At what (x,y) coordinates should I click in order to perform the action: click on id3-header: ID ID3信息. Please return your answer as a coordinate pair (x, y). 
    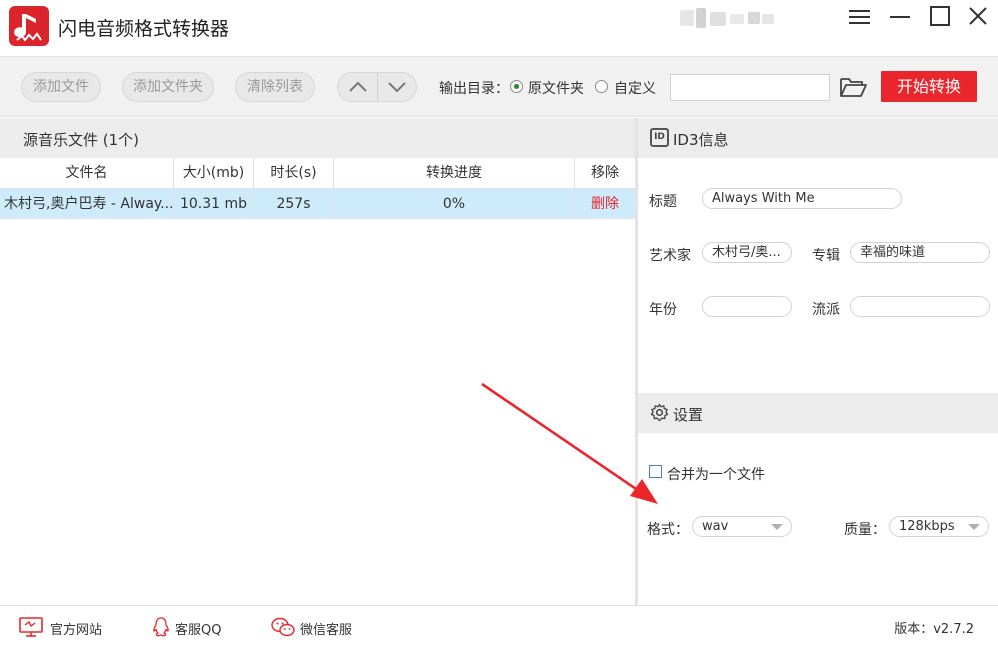
    Looking at the image, I should click on (818, 138).